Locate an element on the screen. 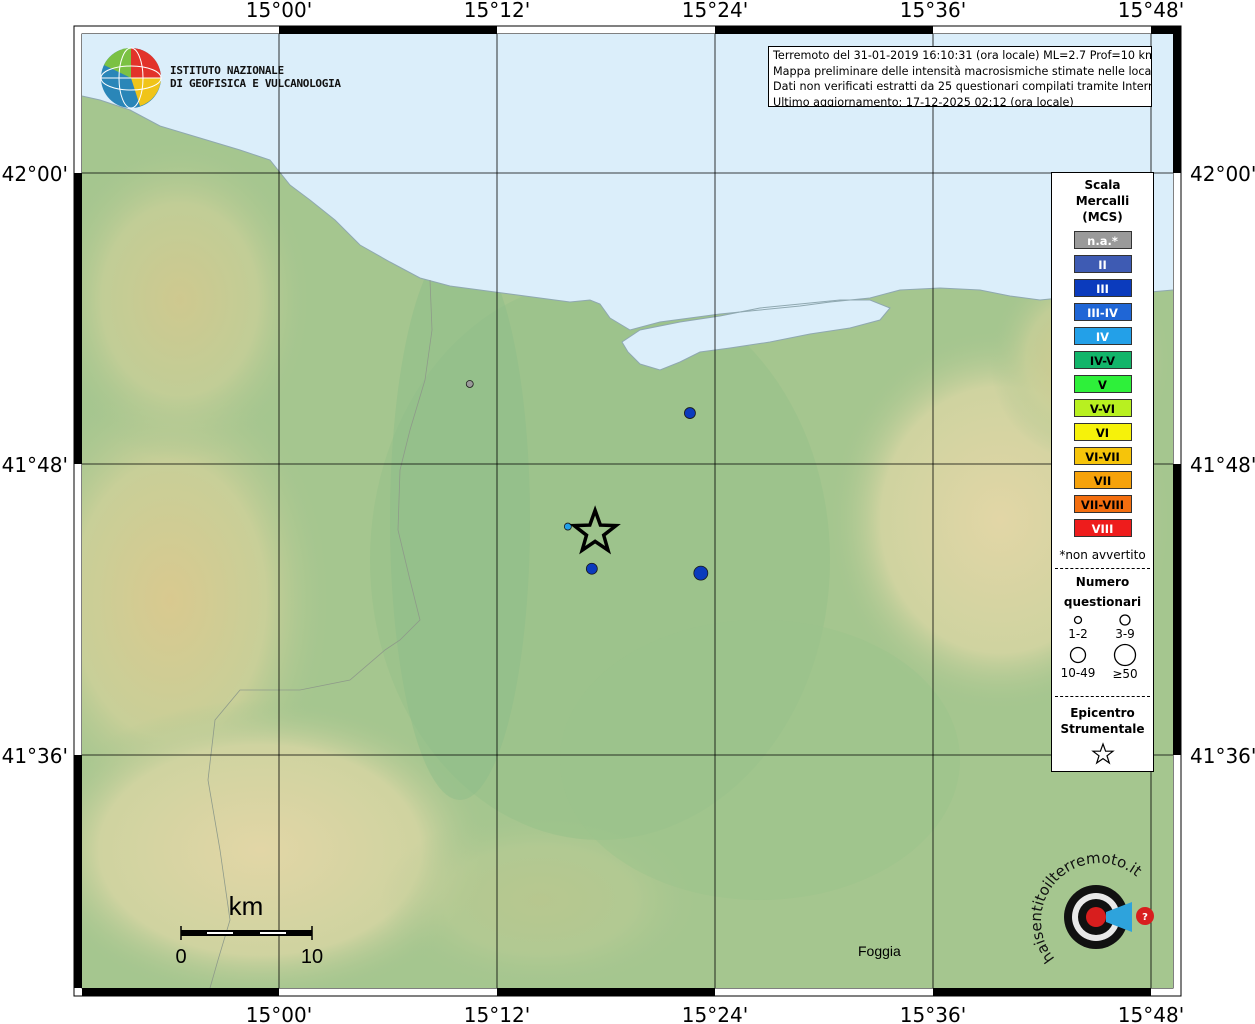 This screenshot has width=1255, height=1024. legend-title-line: Scala is located at coordinates (1102, 185).